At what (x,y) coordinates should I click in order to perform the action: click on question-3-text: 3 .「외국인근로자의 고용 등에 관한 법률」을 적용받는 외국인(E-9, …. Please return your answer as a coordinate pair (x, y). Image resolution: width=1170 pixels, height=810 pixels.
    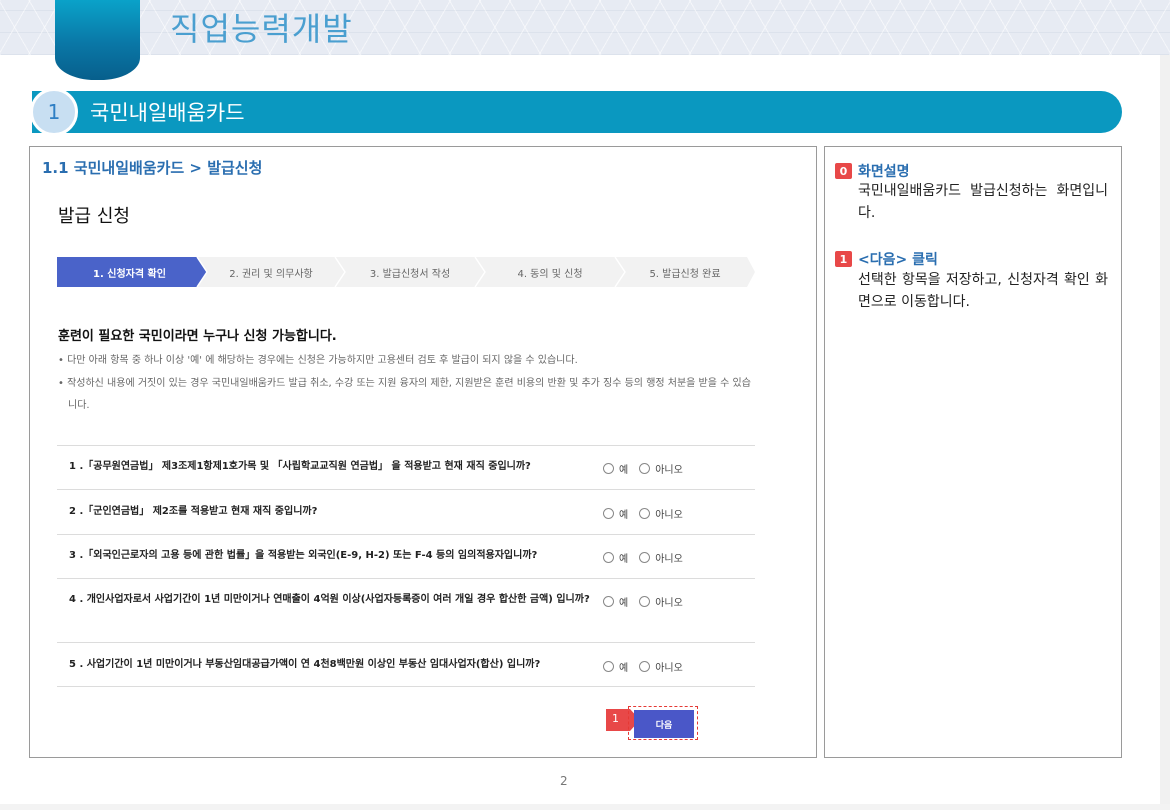
    Looking at the image, I should click on (303, 555).